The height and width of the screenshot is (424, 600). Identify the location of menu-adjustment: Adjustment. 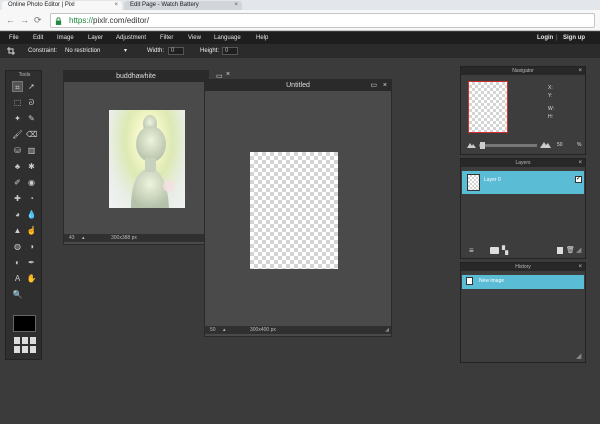
(131, 38).